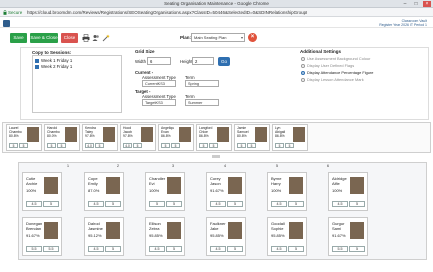 Image resolution: width=433 pixels, height=272 pixels. Describe the element at coordinates (140, 61) in the screenshot. I see `width-label: Width` at that location.